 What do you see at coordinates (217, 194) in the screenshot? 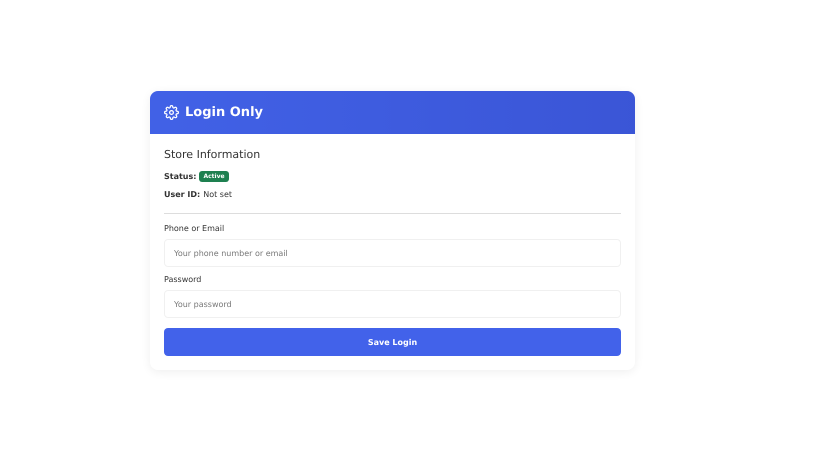
I see `info-value: Not set` at bounding box center [217, 194].